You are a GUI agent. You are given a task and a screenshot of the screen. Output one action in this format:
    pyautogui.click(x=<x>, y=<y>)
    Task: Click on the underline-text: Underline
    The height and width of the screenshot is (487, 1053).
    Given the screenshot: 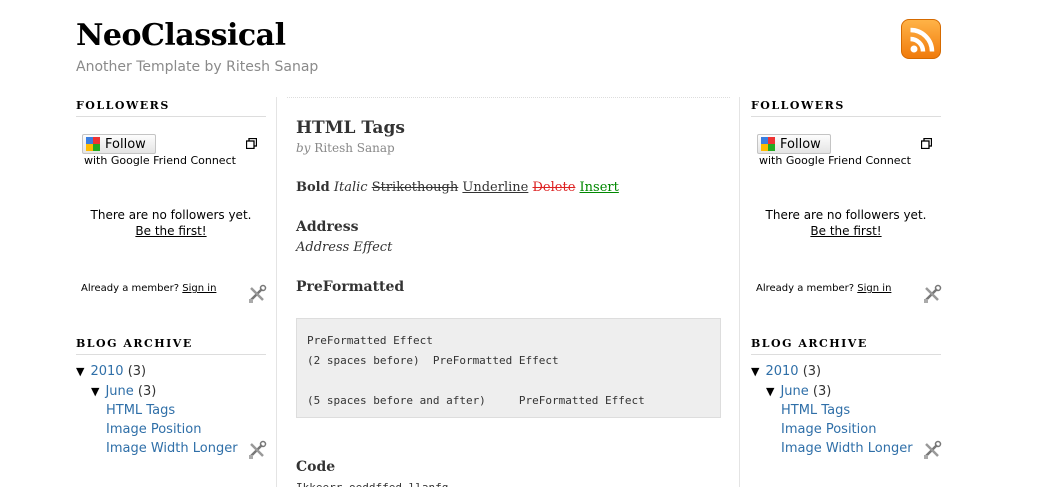 What is the action you would take?
    pyautogui.click(x=495, y=187)
    